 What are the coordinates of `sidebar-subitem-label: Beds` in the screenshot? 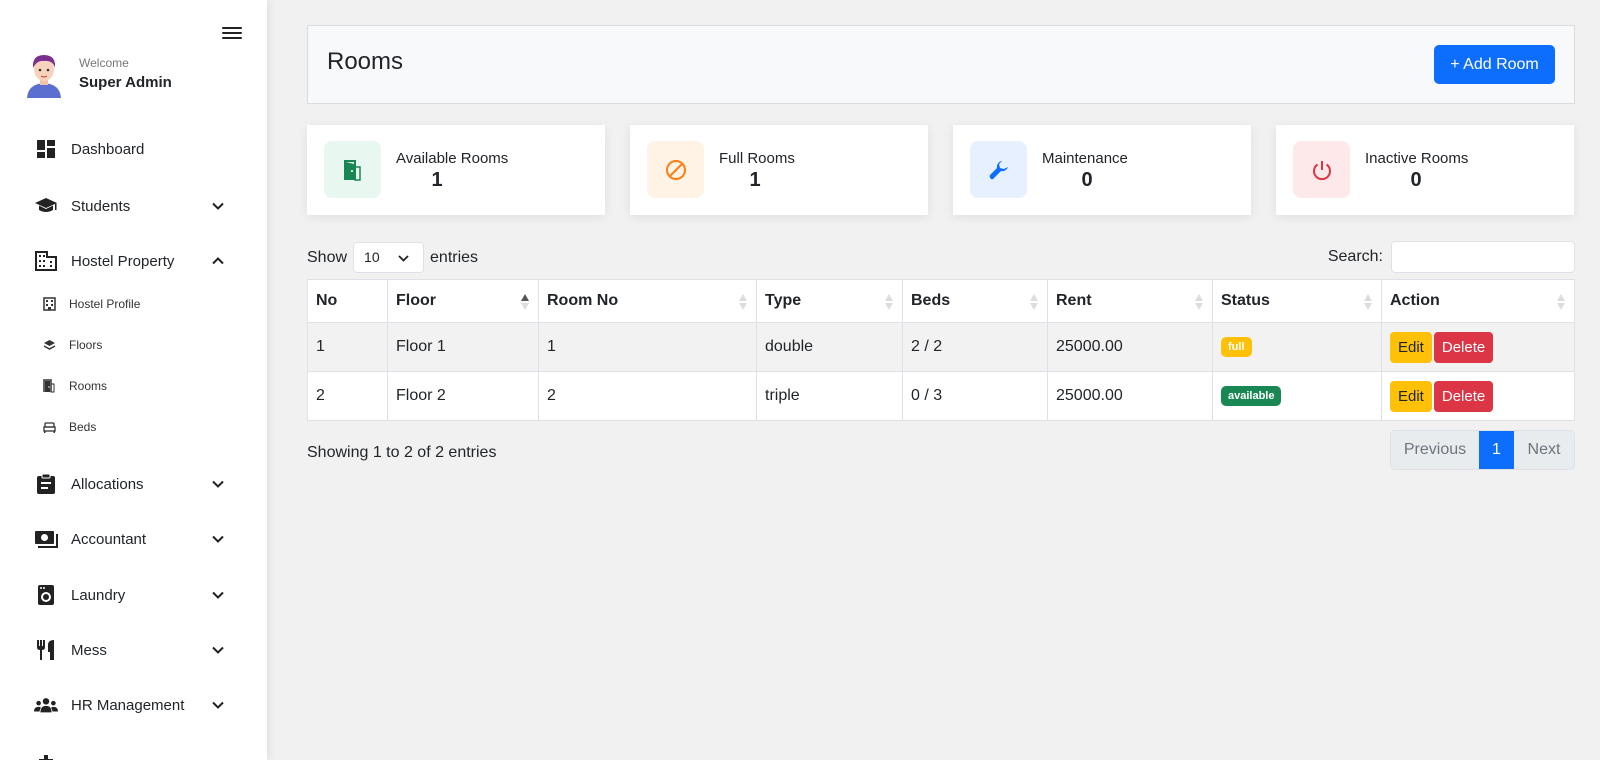 It's located at (83, 427).